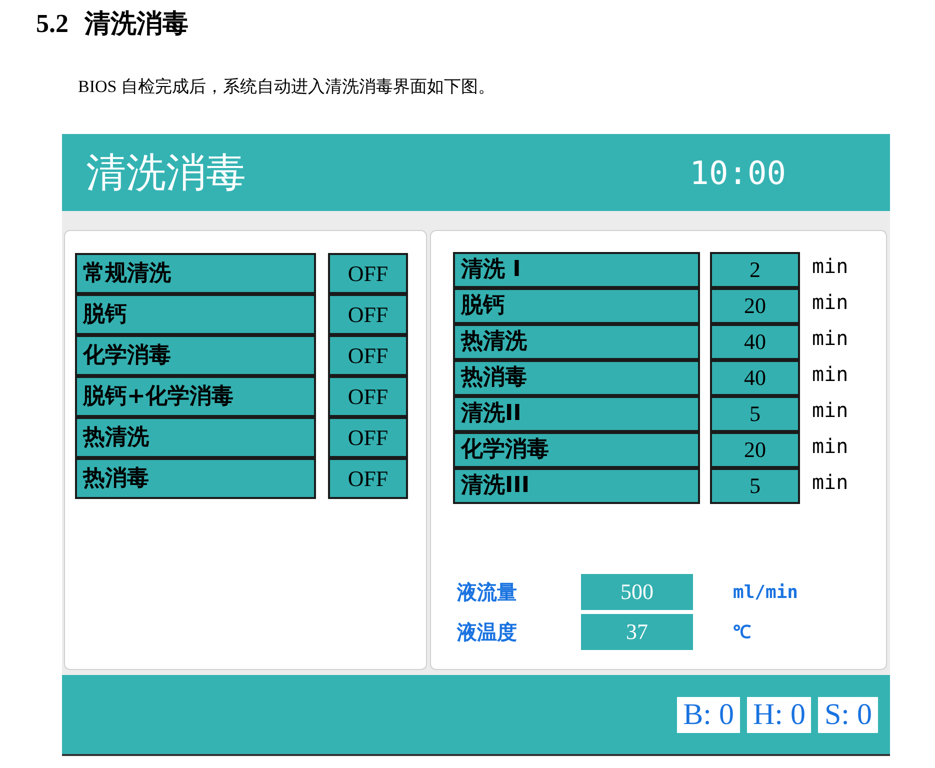 This screenshot has width=935, height=768. I want to click on program-label: 脱钙, so click(195, 314).